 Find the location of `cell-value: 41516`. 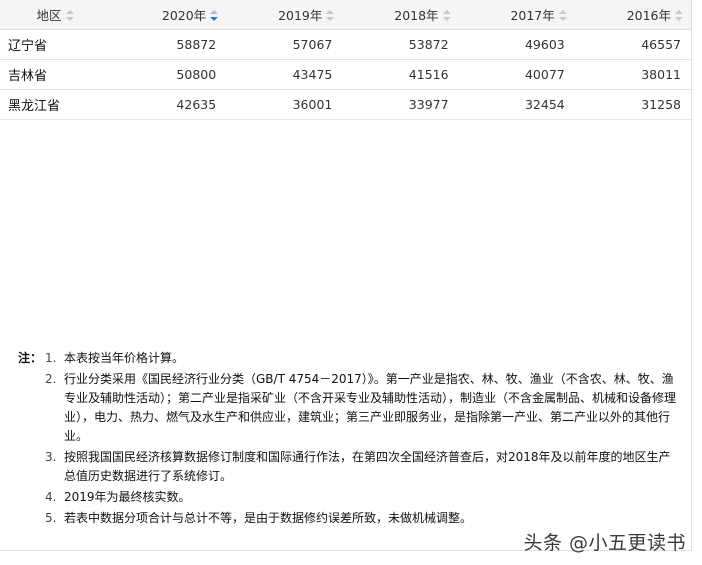

cell-value: 41516 is located at coordinates (400, 74).